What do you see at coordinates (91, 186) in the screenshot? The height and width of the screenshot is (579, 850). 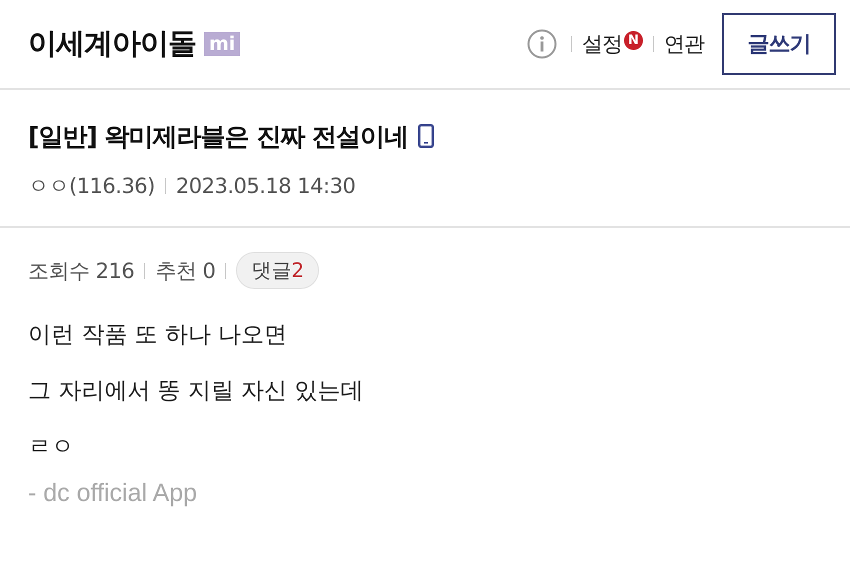 I see `author-name: ㅇㅇ(116.36)` at bounding box center [91, 186].